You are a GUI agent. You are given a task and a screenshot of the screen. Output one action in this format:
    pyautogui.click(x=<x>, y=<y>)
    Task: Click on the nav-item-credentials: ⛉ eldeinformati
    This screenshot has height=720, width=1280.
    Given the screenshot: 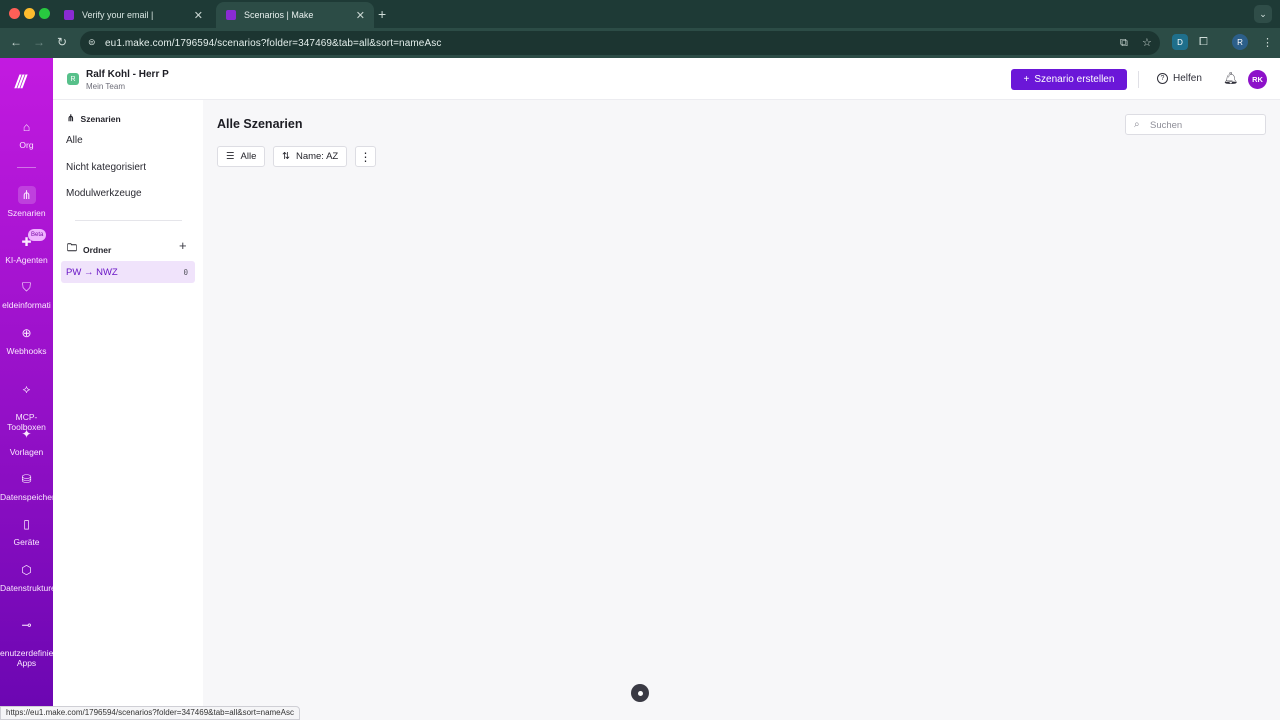 What is the action you would take?
    pyautogui.click(x=26, y=294)
    